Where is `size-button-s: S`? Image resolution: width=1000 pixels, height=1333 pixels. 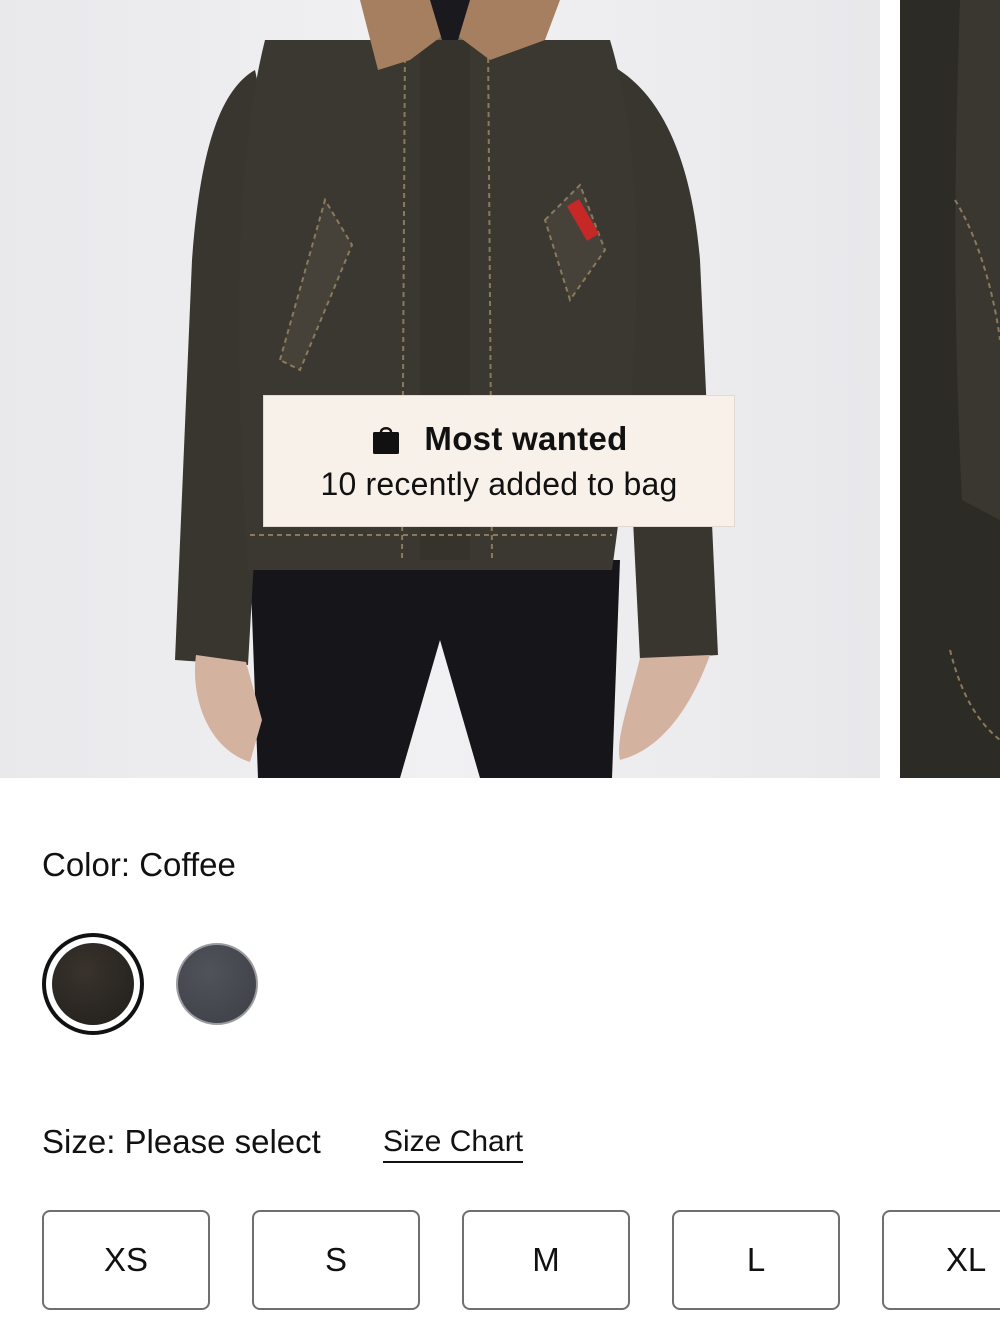 size-button-s: S is located at coordinates (336, 1260).